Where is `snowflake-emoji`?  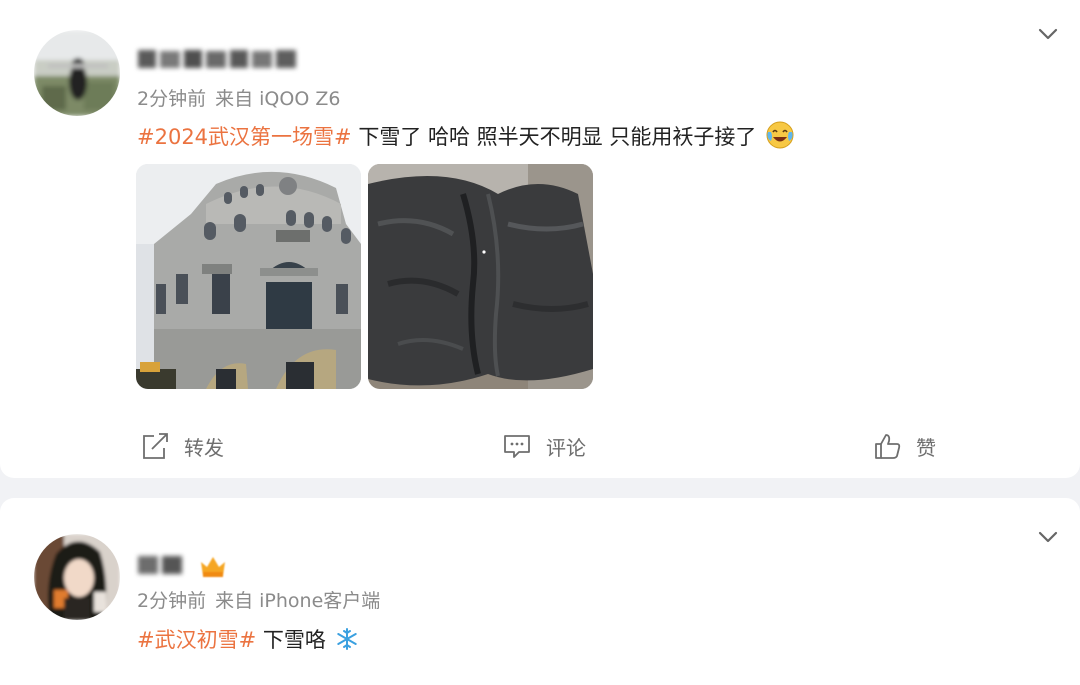 snowflake-emoji is located at coordinates (347, 641).